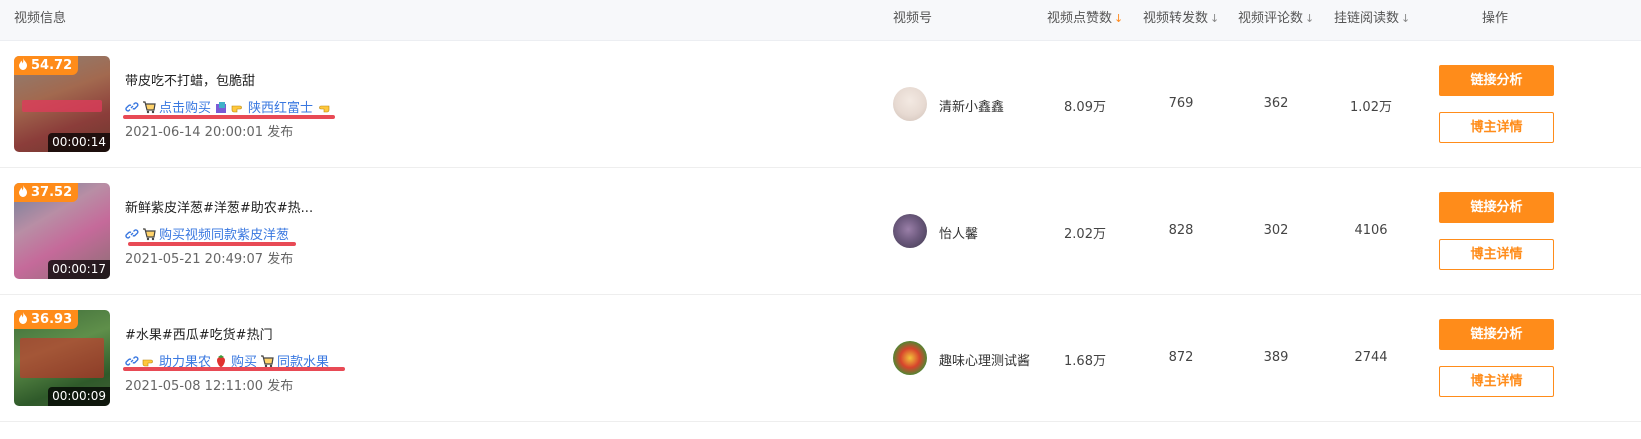 The width and height of the screenshot is (1641, 439). Describe the element at coordinates (1276, 357) in the screenshot. I see `comments-count: 389` at that location.